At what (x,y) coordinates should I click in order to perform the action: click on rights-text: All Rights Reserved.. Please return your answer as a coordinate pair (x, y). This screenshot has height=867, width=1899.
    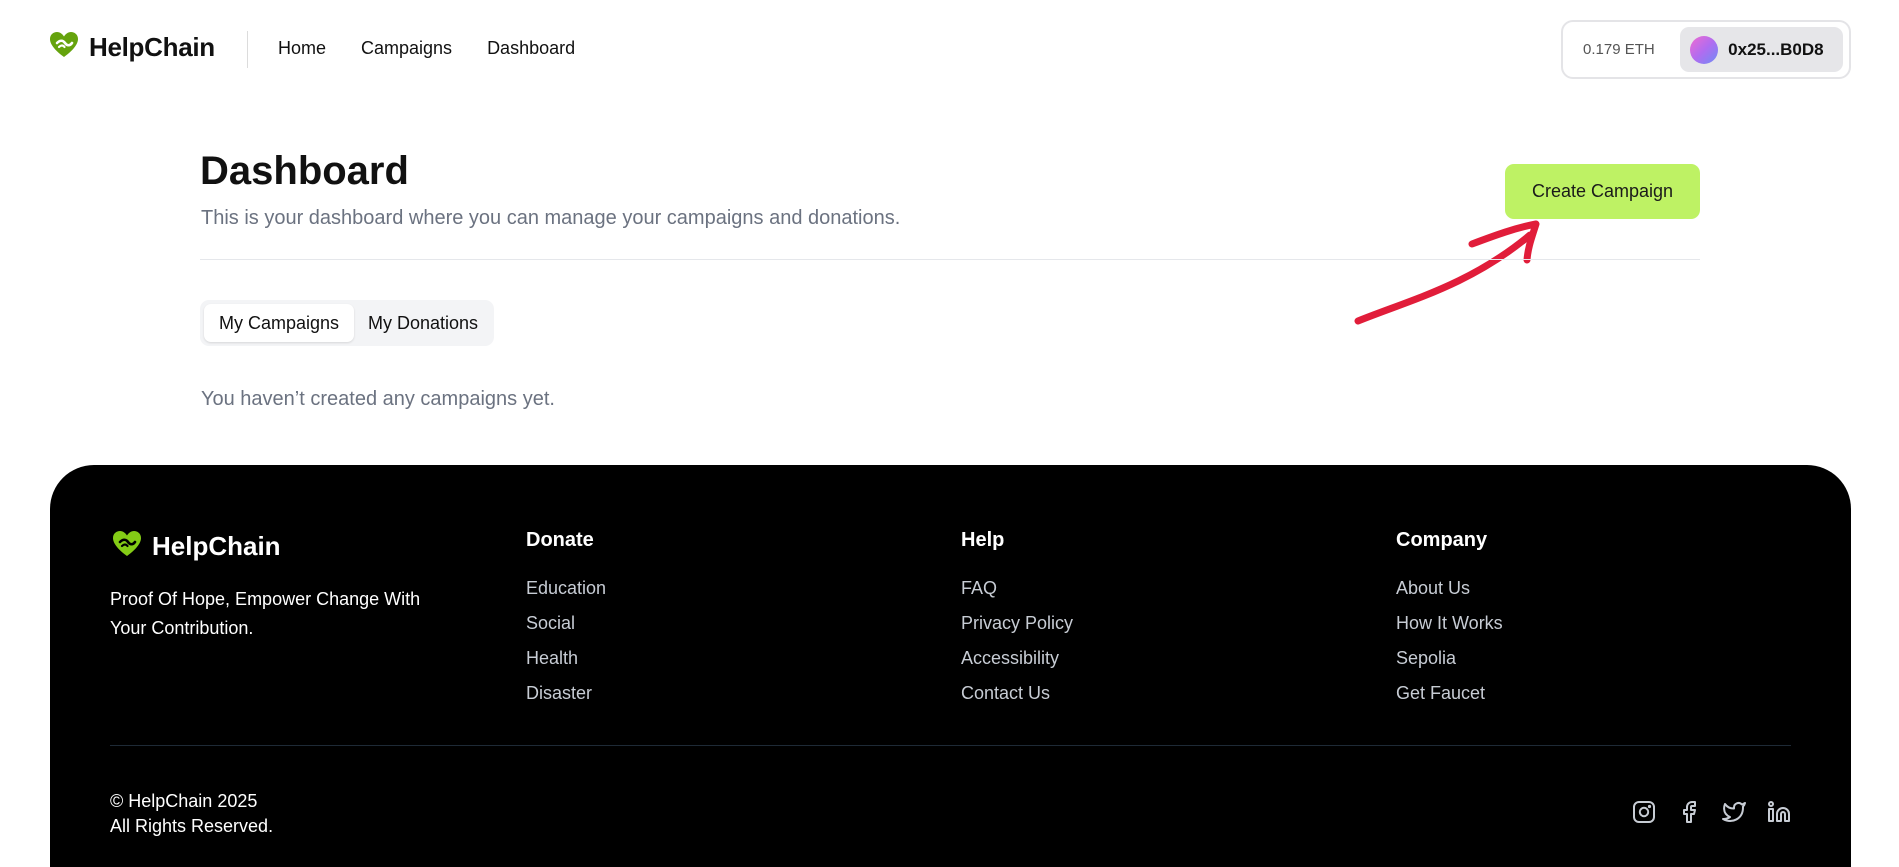
    Looking at the image, I should click on (192, 826).